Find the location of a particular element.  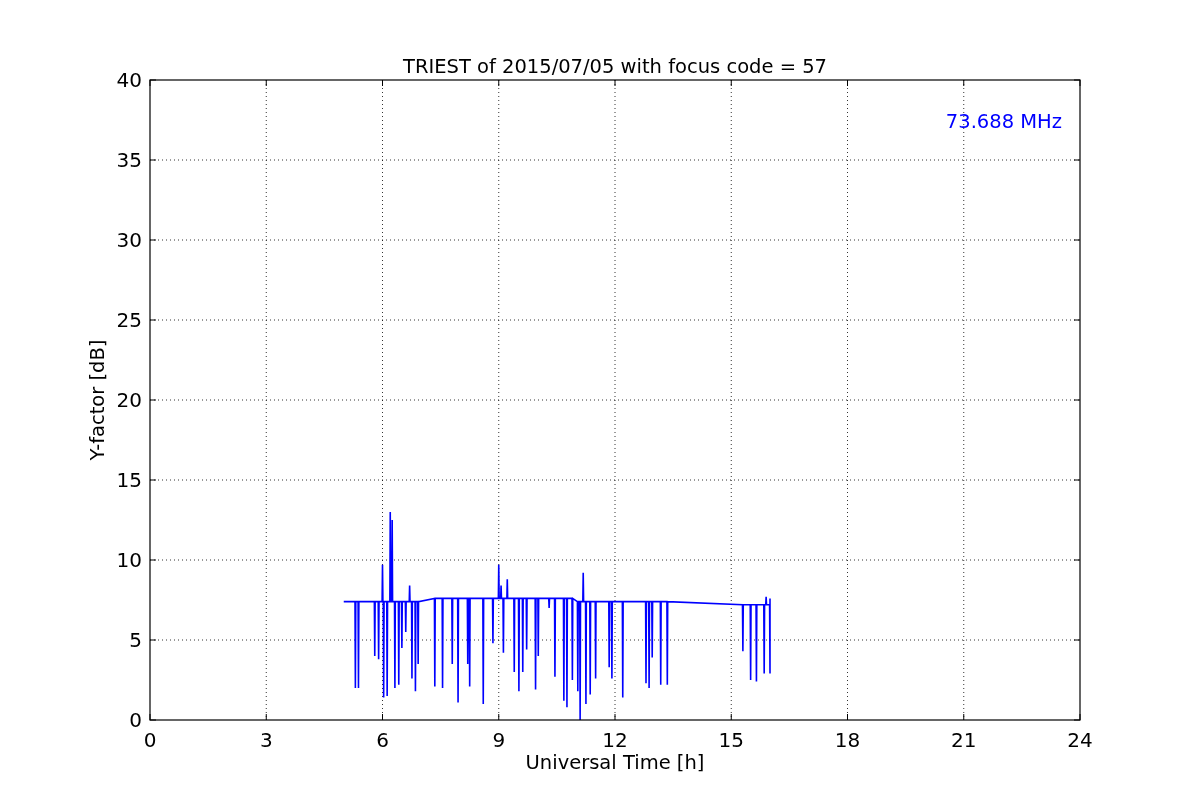

x-tick-label: 21 is located at coordinates (964, 740).